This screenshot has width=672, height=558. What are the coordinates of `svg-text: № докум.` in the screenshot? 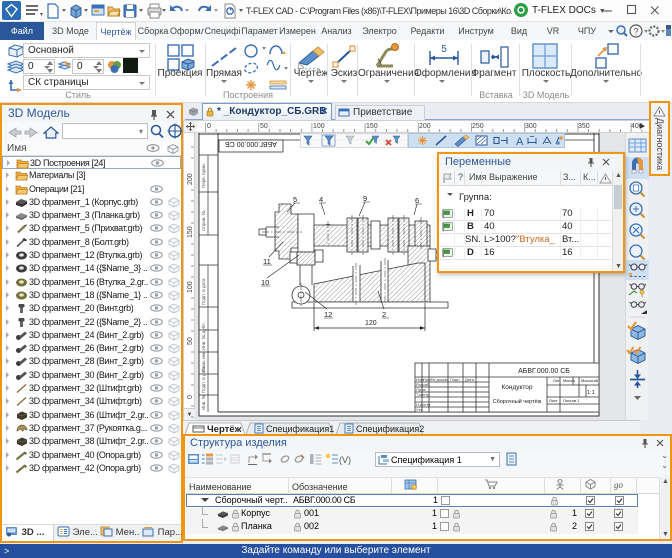 It's located at (440, 379).